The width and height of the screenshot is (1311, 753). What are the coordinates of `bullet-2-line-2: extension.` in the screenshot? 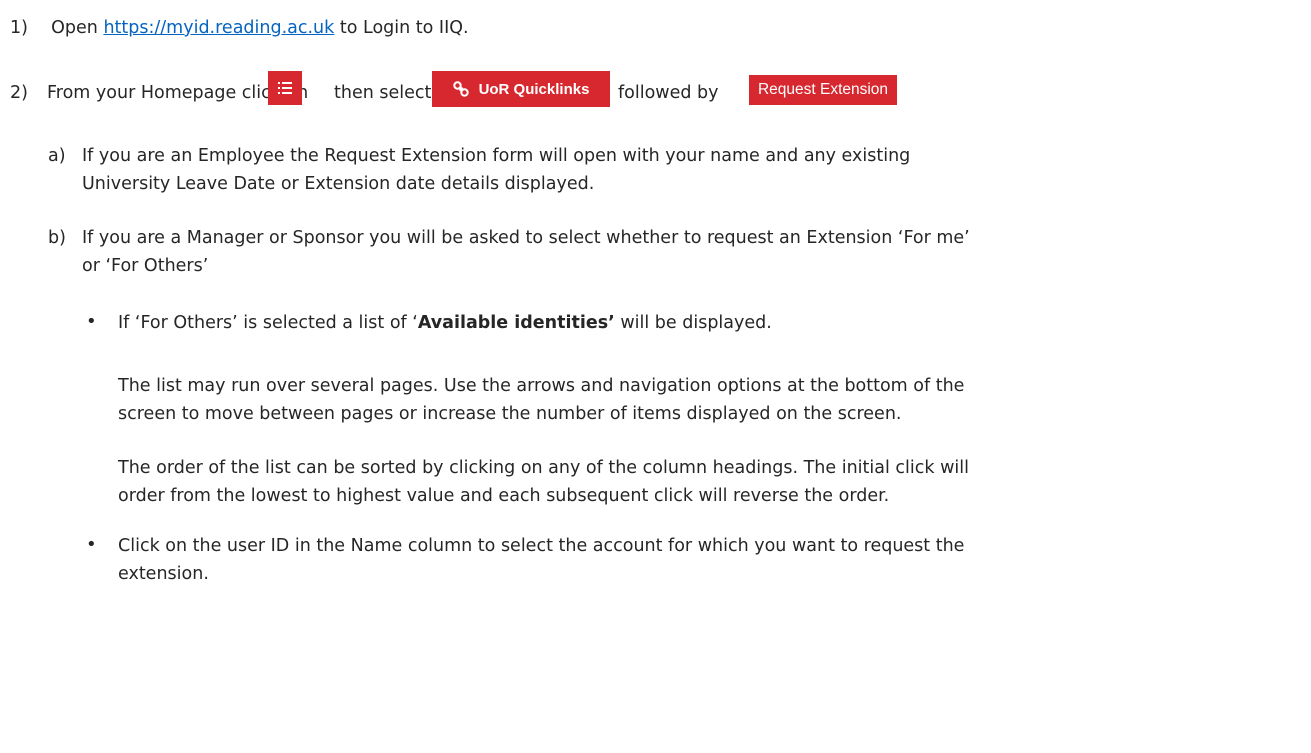 It's located at (163, 574).